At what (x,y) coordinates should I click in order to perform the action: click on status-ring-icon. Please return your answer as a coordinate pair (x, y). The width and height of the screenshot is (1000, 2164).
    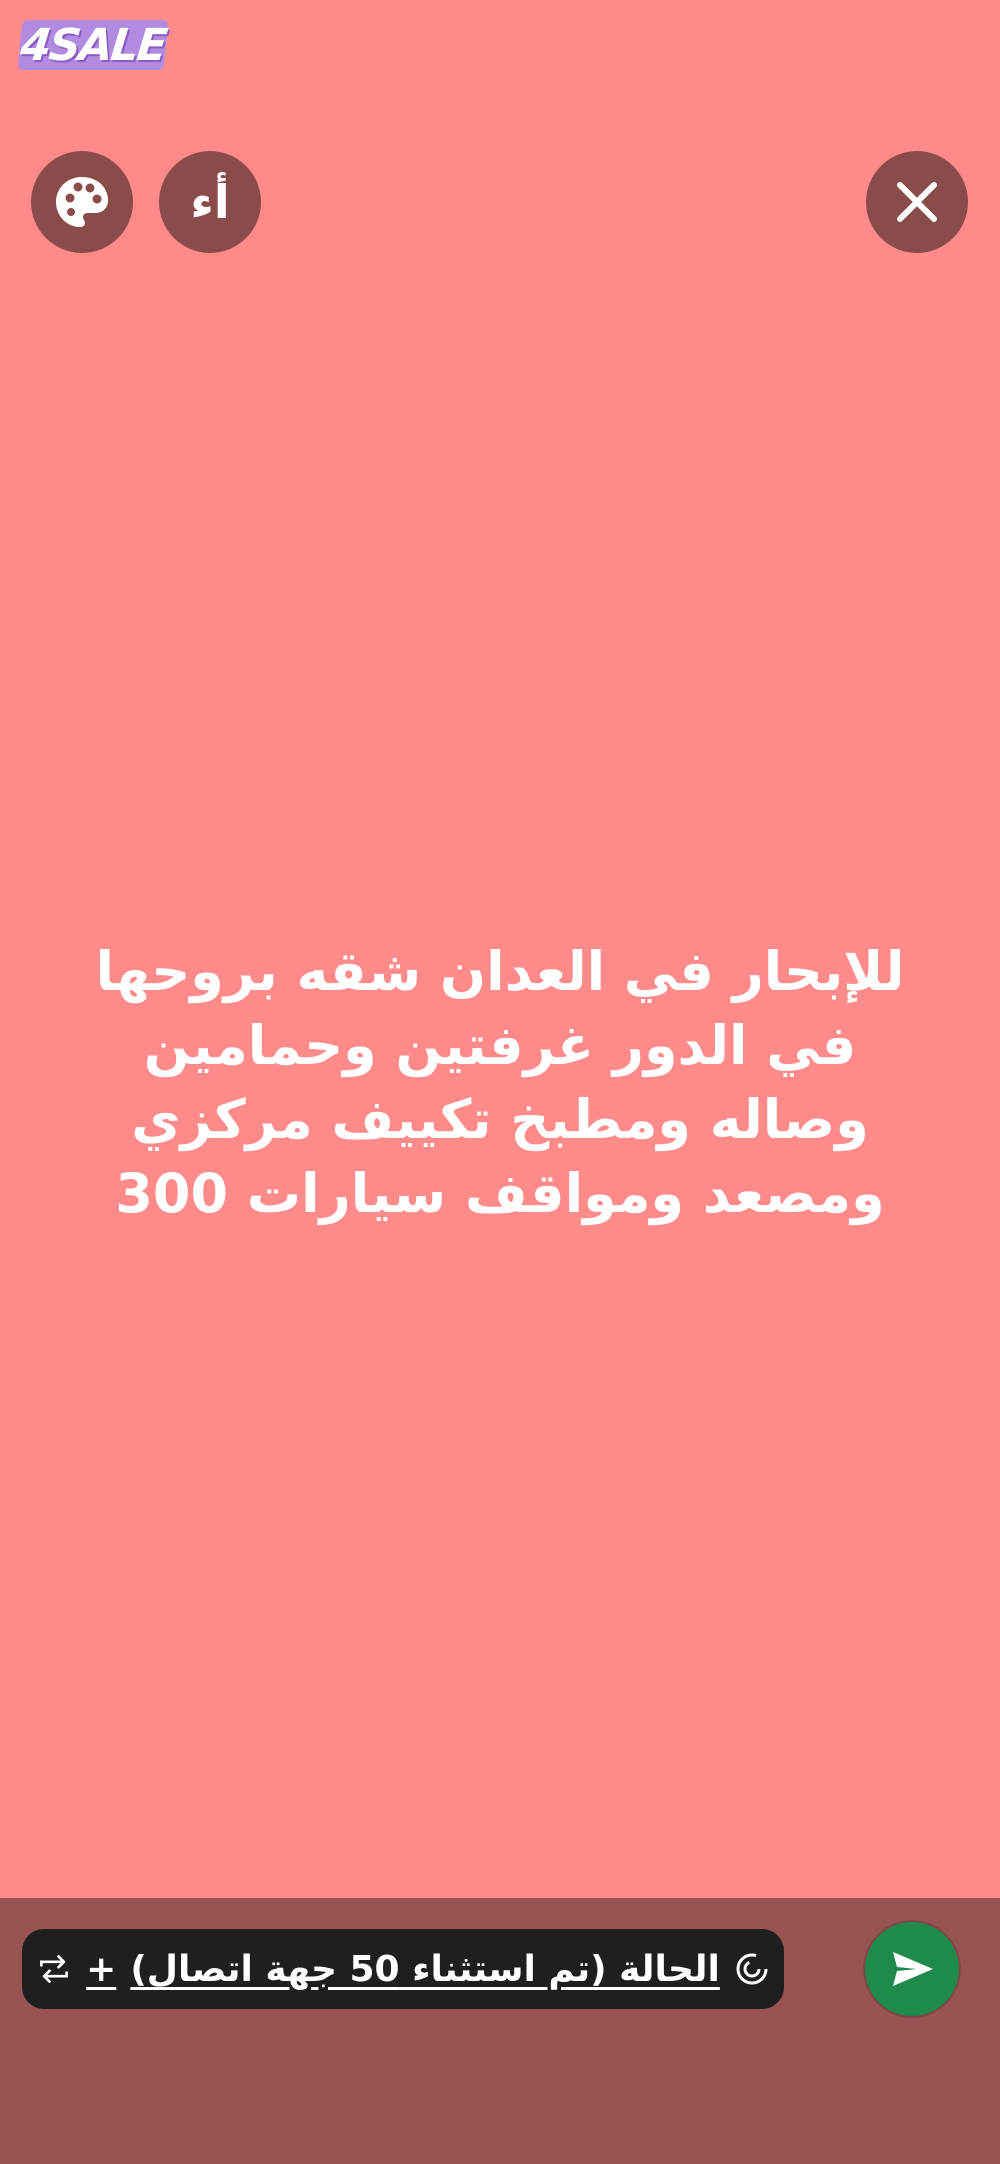
    Looking at the image, I should click on (752, 1969).